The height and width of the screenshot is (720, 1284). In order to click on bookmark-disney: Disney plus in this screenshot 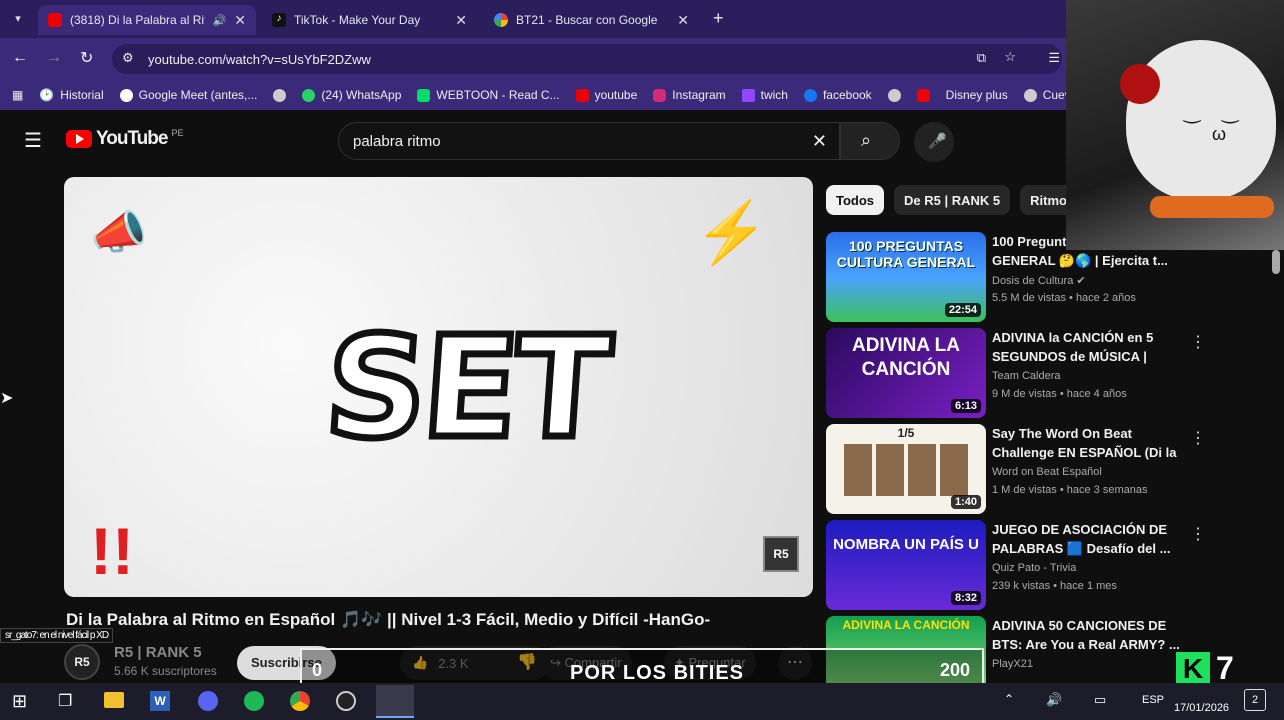, I will do `click(977, 95)`.